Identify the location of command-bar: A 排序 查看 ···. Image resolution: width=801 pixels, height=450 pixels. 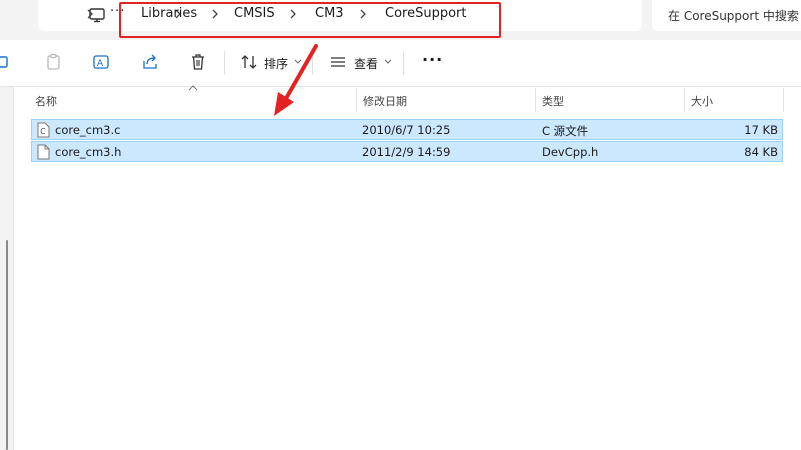
(400, 63).